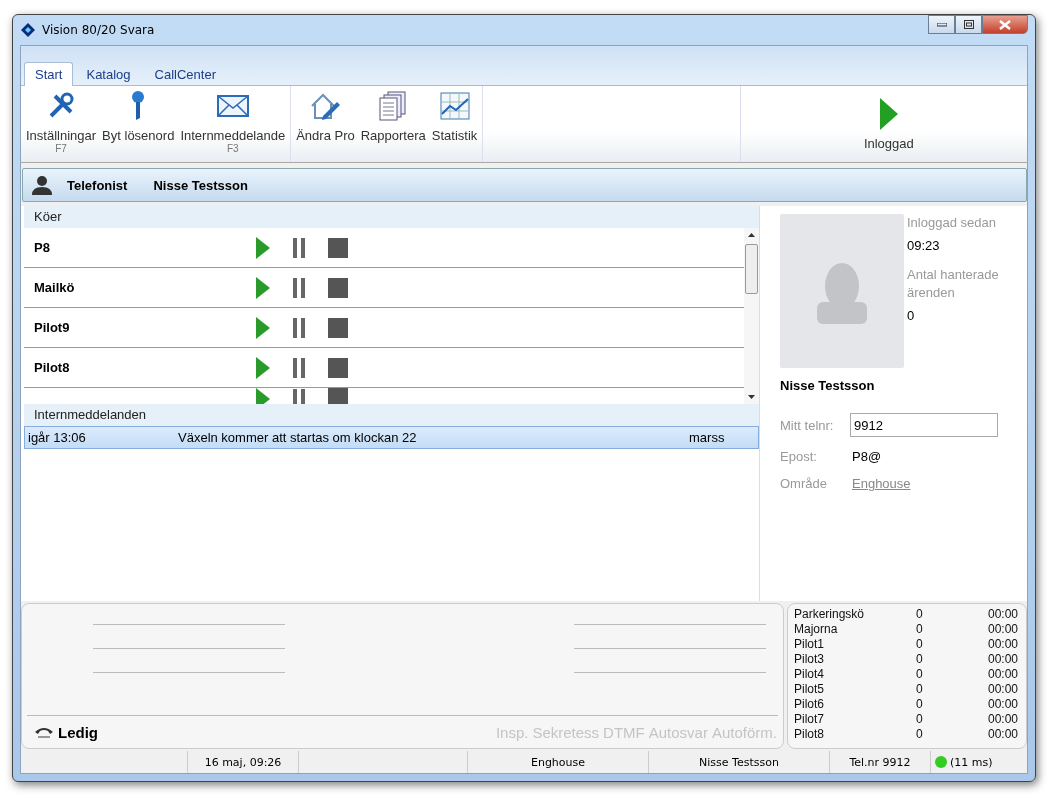 This screenshot has height=801, width=1057. What do you see at coordinates (880, 762) in the screenshot?
I see `status-phone: Tel.nr 9912` at bounding box center [880, 762].